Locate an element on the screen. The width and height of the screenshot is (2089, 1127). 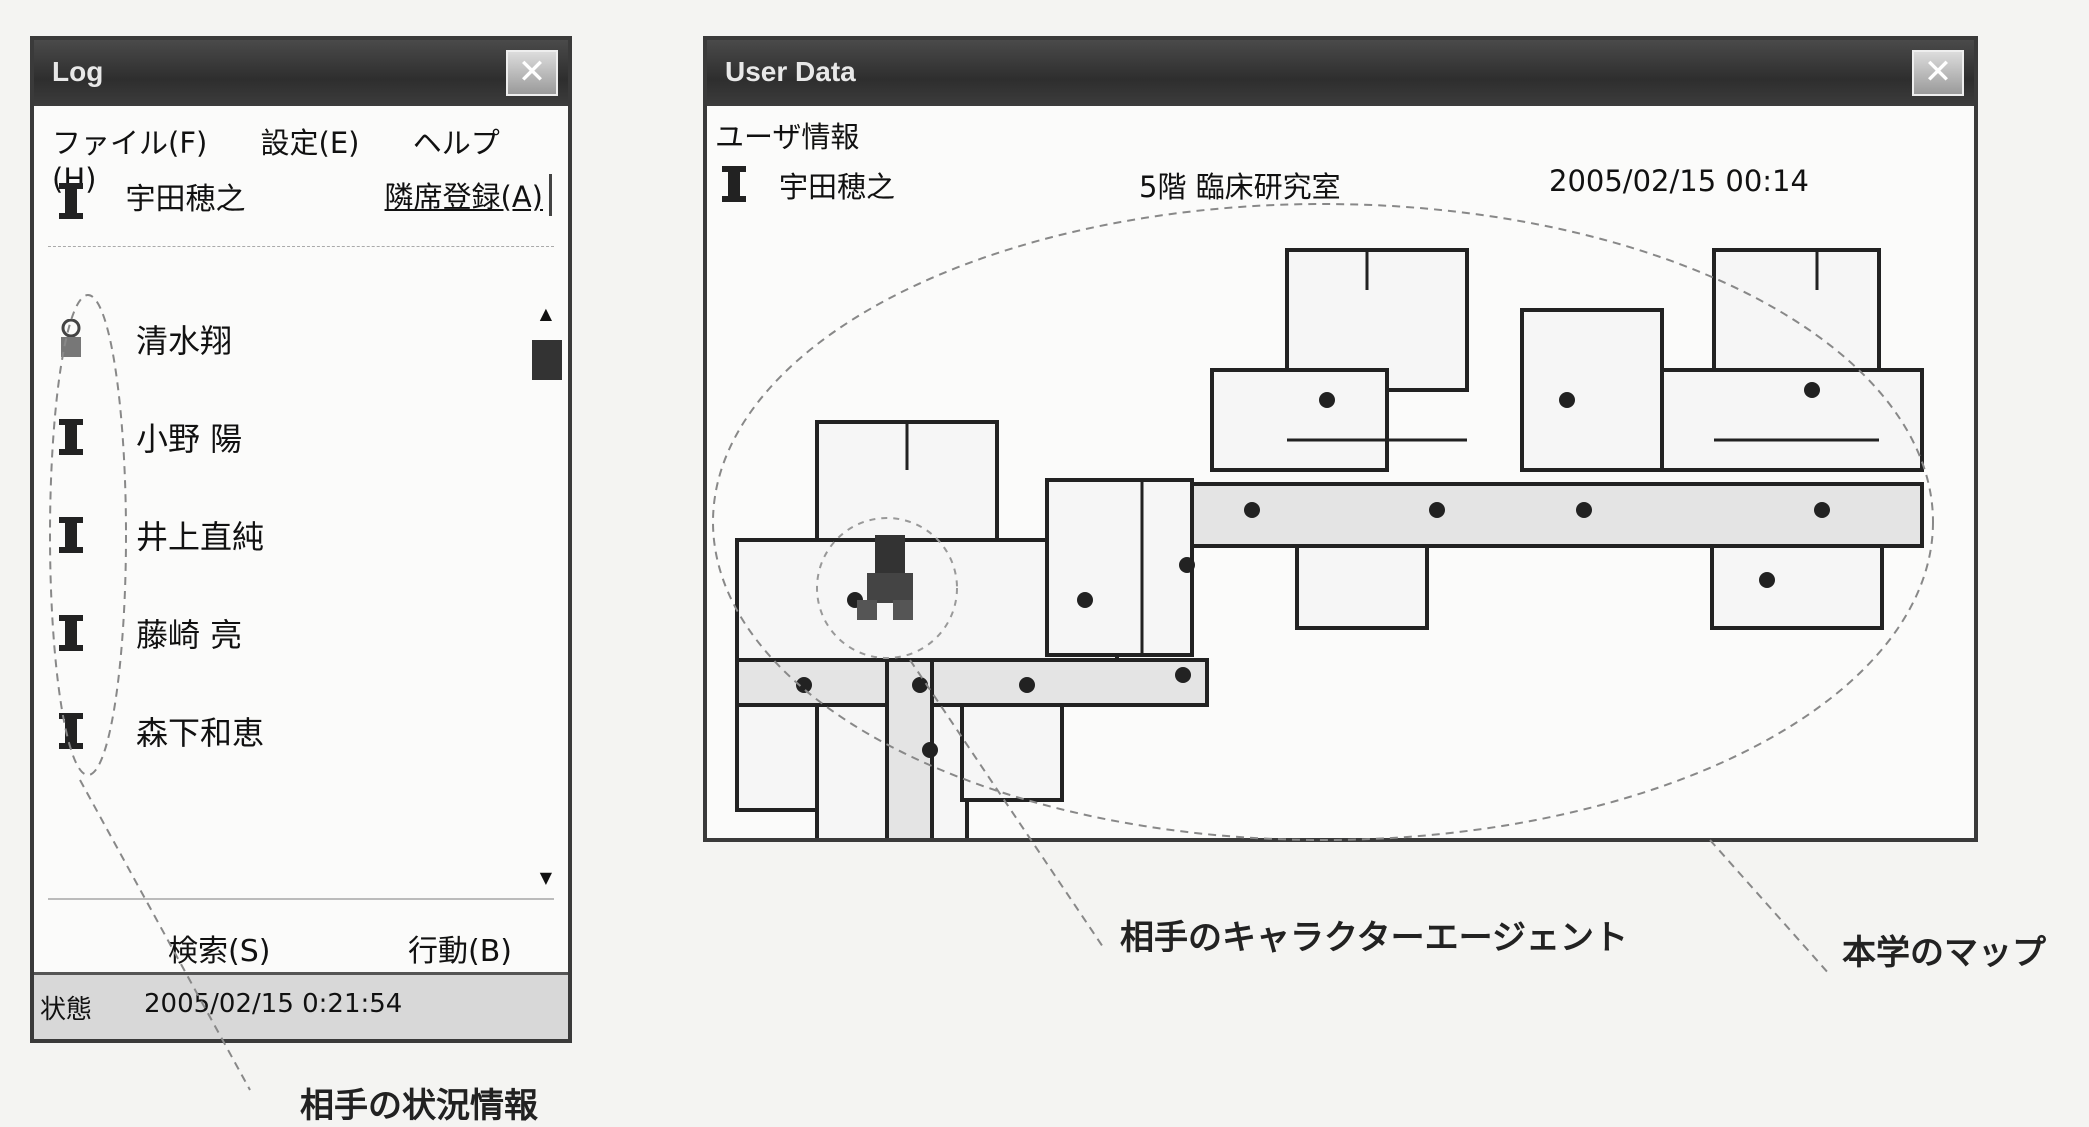
map-corridor is located at coordinates (1557, 515).